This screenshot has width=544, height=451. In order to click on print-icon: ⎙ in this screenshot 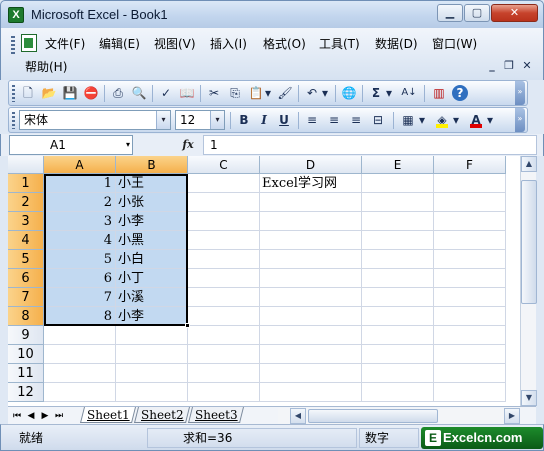, I will do `click(118, 93)`.